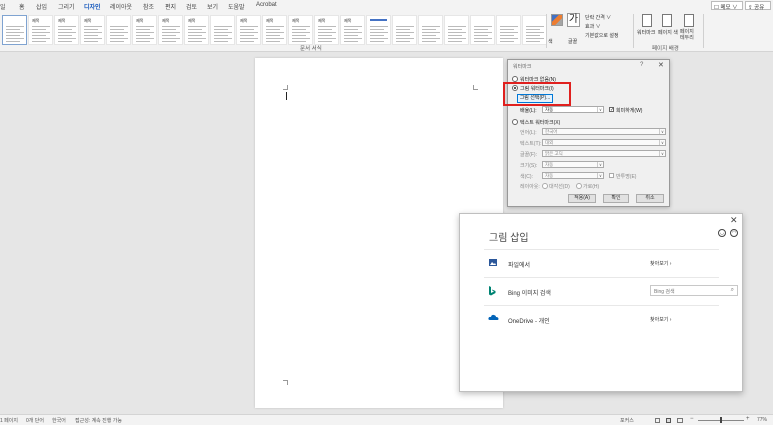  Describe the element at coordinates (732, 290) in the screenshot. I see `search-icon: ⌕` at that location.